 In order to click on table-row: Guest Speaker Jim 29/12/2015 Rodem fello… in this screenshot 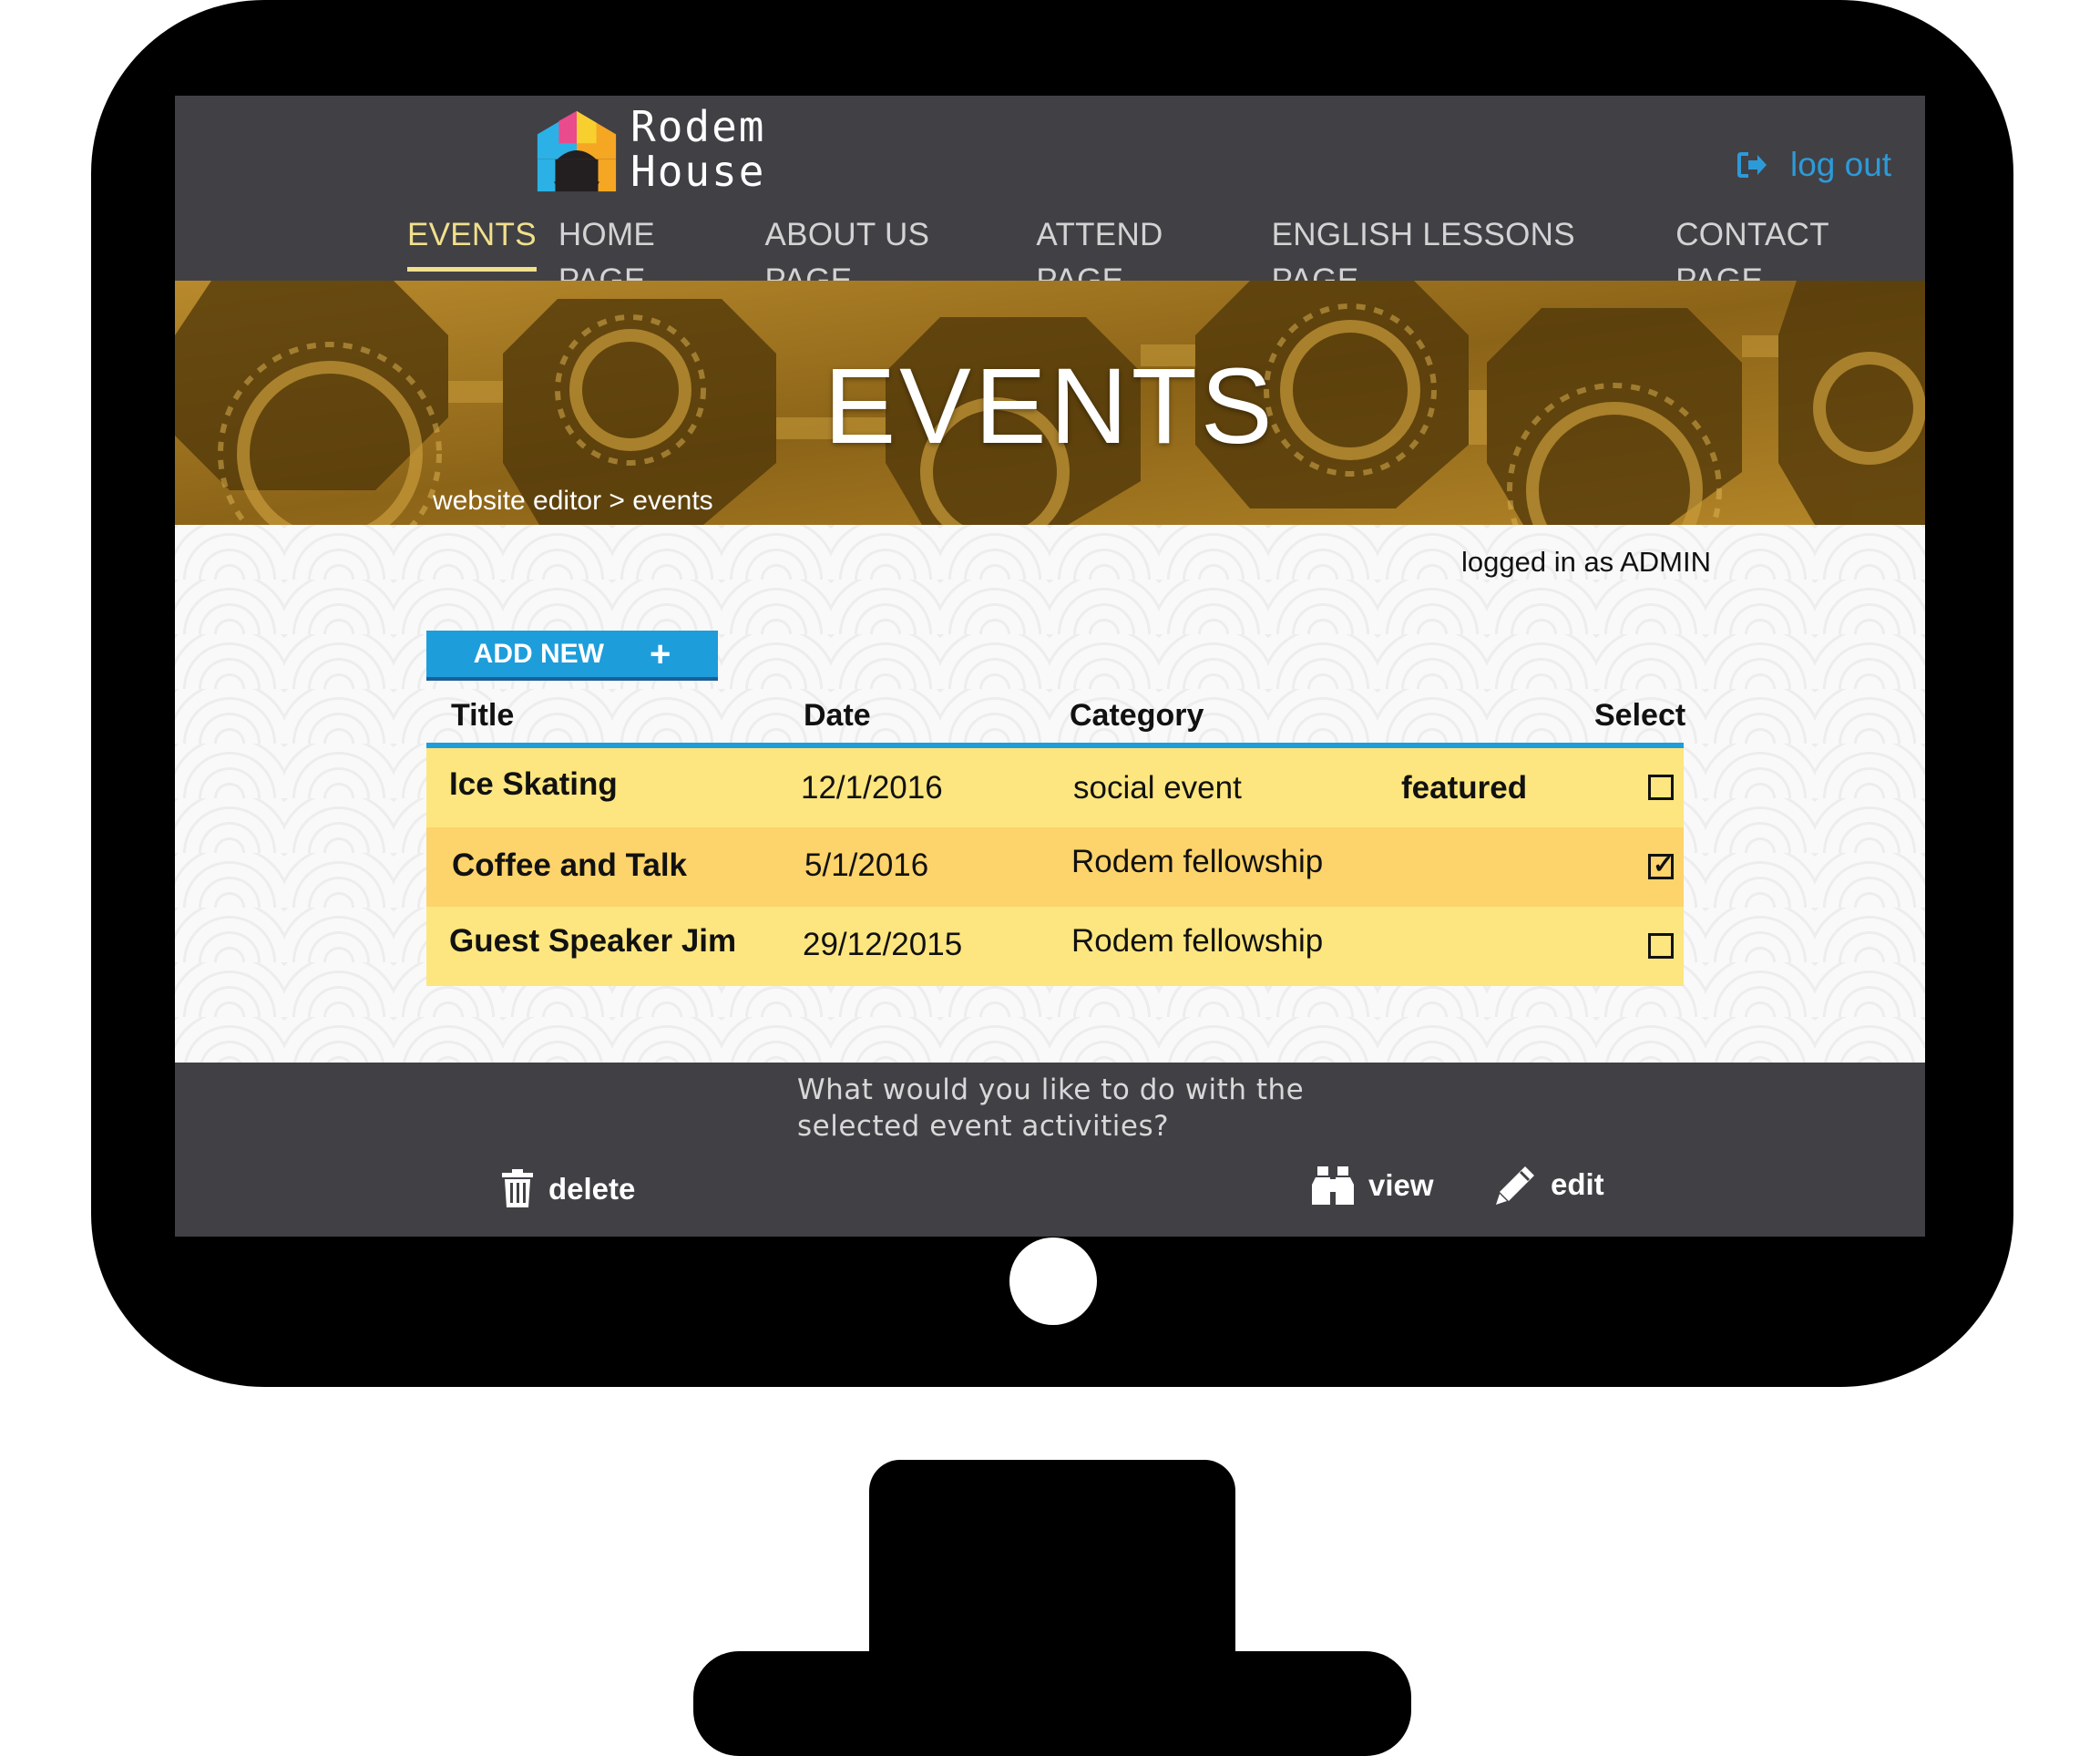, I will do `click(1055, 947)`.